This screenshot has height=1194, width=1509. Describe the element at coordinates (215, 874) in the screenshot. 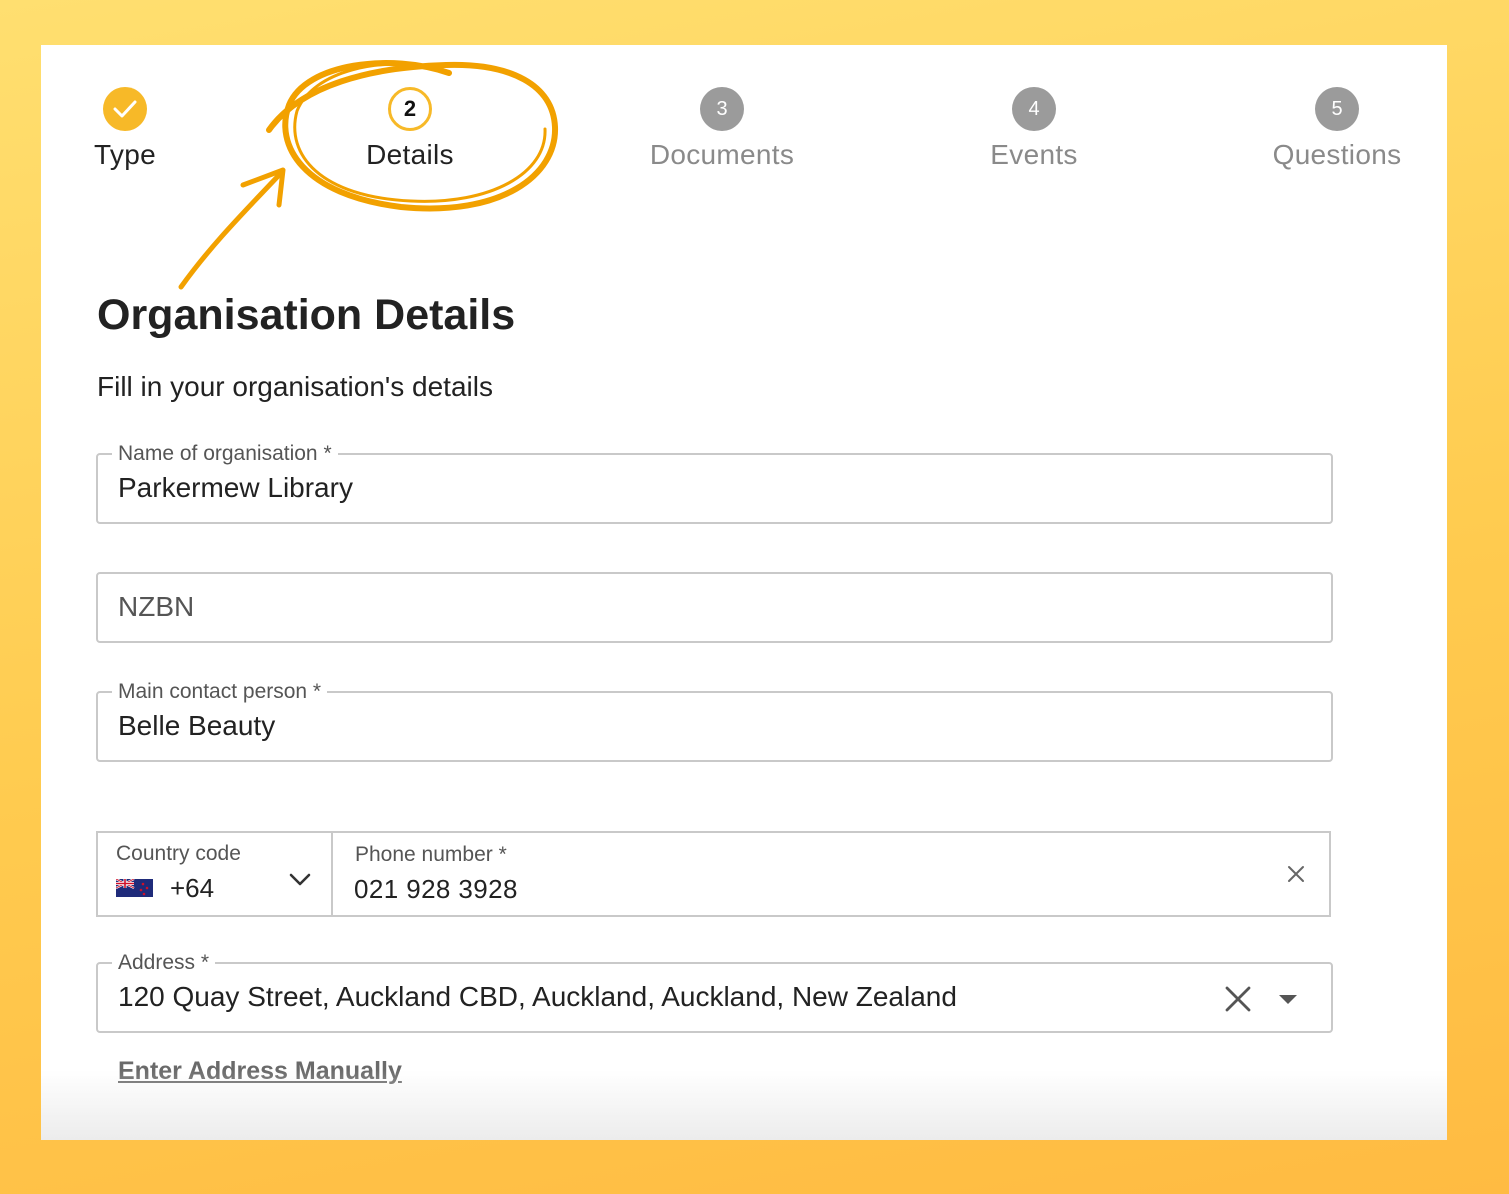

I see `country-code-select: Country code +64` at that location.